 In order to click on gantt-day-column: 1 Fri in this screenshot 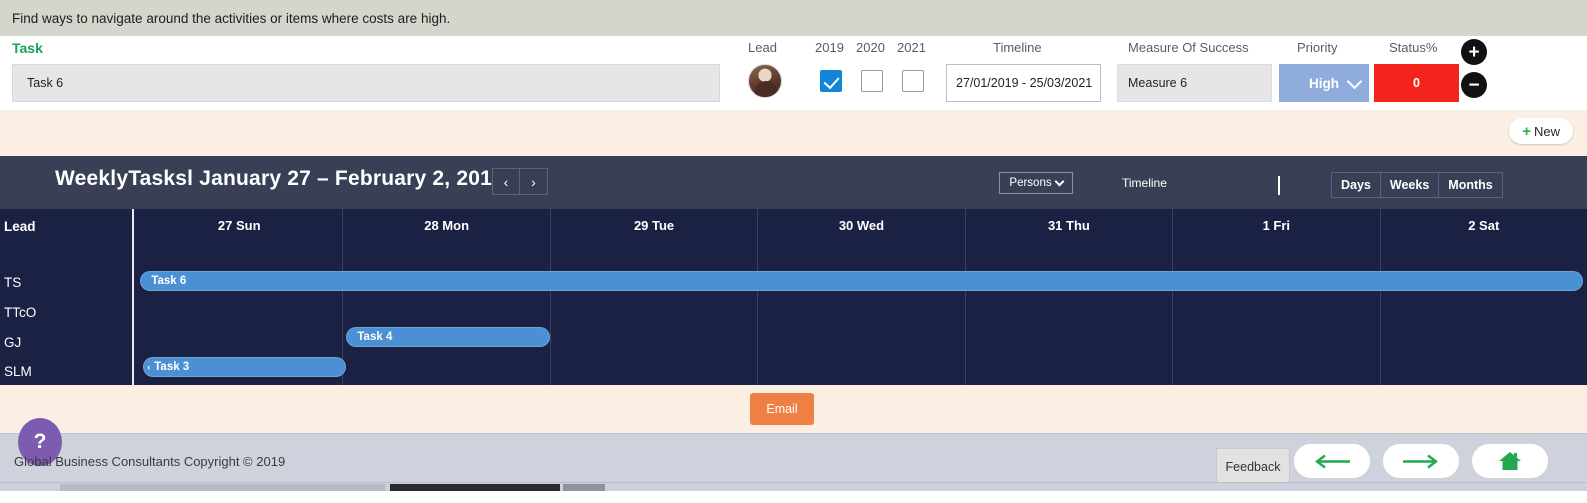, I will do `click(1277, 297)`.